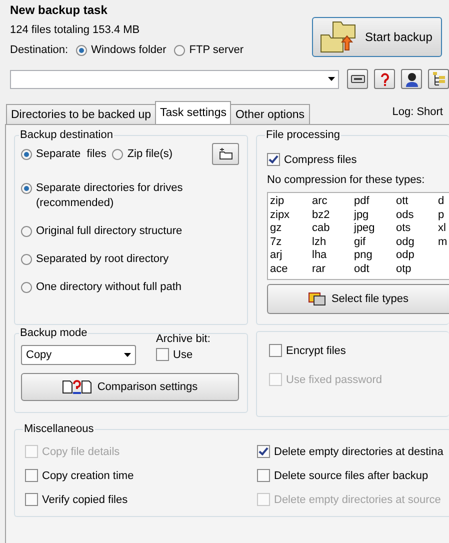 The image size is (449, 543). I want to click on archive-bit-label: Archive bit:, so click(183, 339).